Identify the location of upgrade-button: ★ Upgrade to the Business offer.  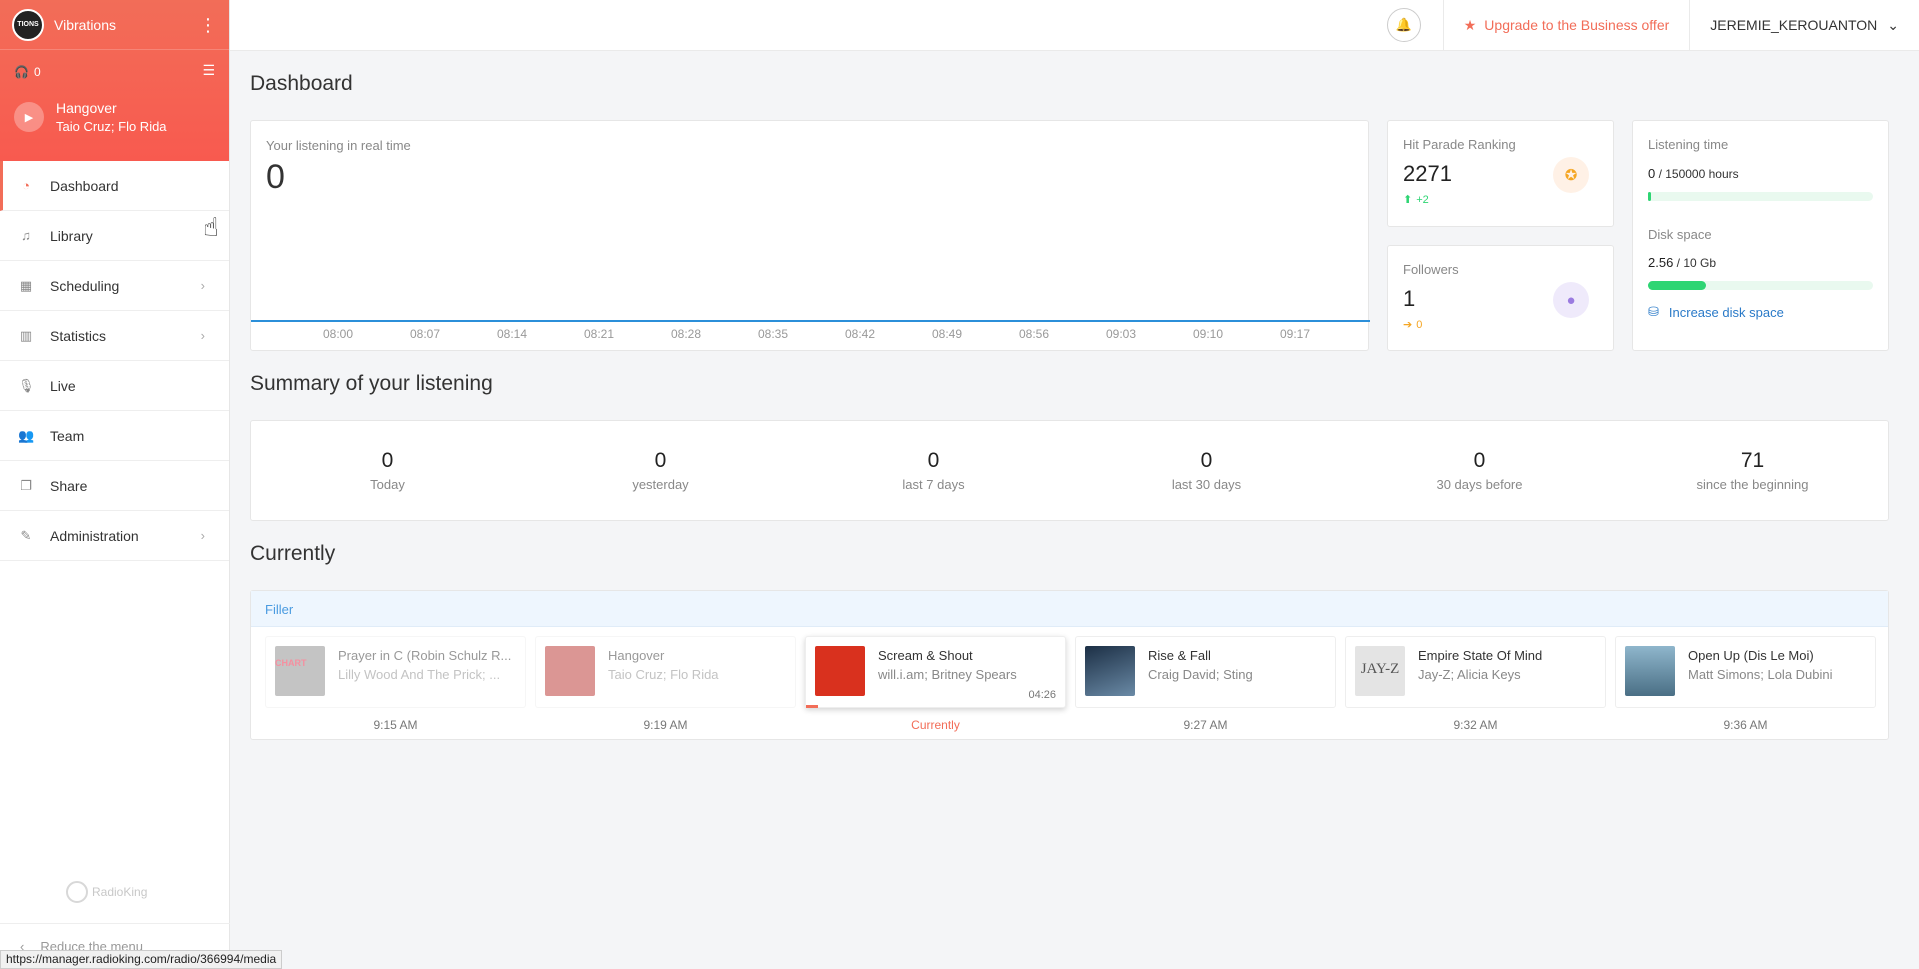
(1567, 25).